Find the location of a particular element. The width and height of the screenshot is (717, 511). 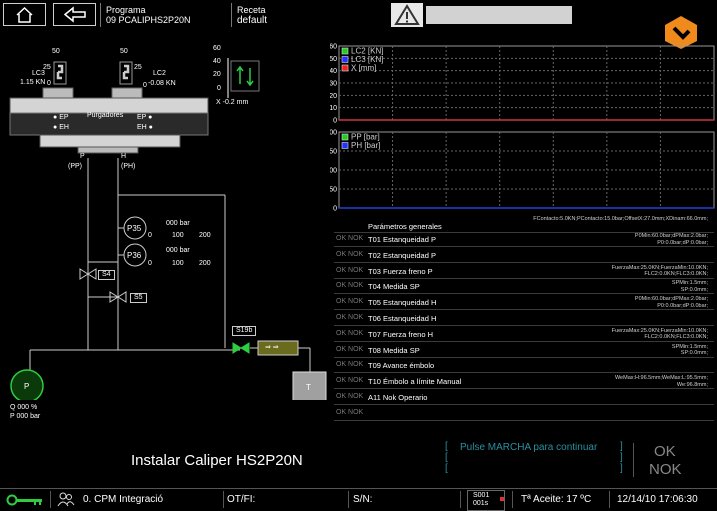

oil-temperature: Tª Aceite: 17 ºC is located at coordinates (556, 499).